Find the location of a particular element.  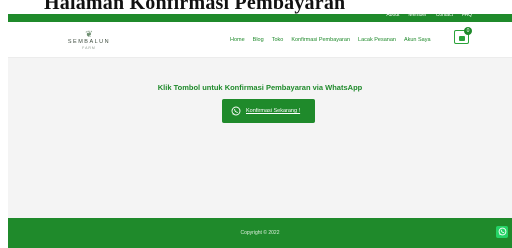

nav-item-akun-saya: Akun Saya is located at coordinates (417, 40).